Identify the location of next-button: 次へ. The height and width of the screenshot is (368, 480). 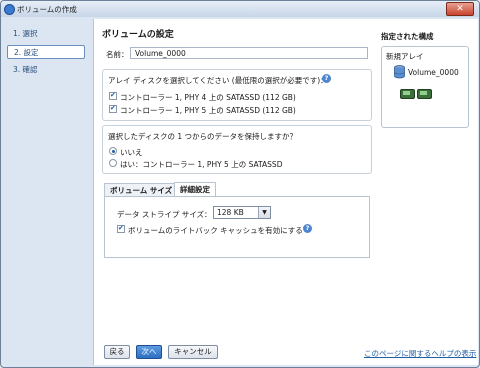
(149, 352).